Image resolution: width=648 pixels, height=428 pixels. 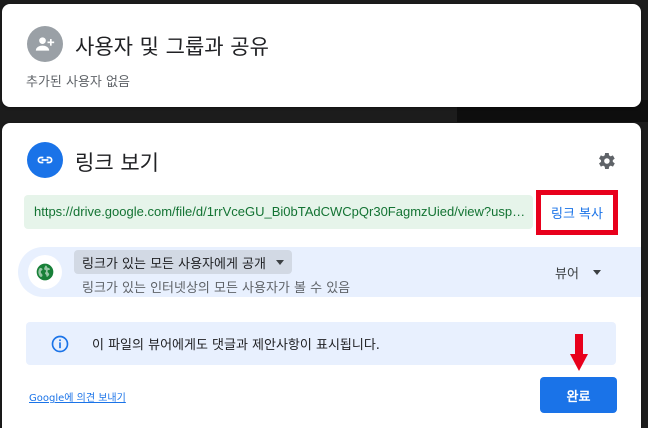 I want to click on globe-icon, so click(x=45, y=272).